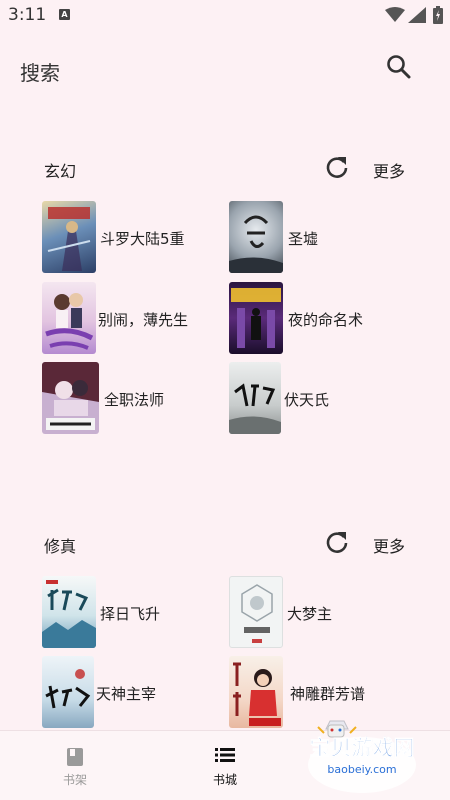 This screenshot has width=450, height=800. I want to click on section-title: 修真, so click(60, 546).